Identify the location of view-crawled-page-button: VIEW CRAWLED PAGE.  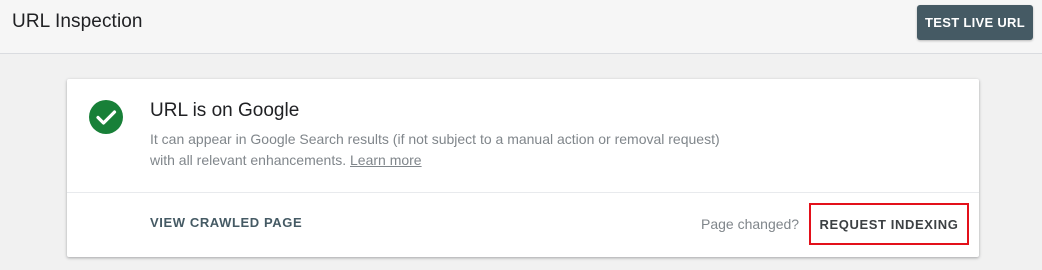
(226, 222).